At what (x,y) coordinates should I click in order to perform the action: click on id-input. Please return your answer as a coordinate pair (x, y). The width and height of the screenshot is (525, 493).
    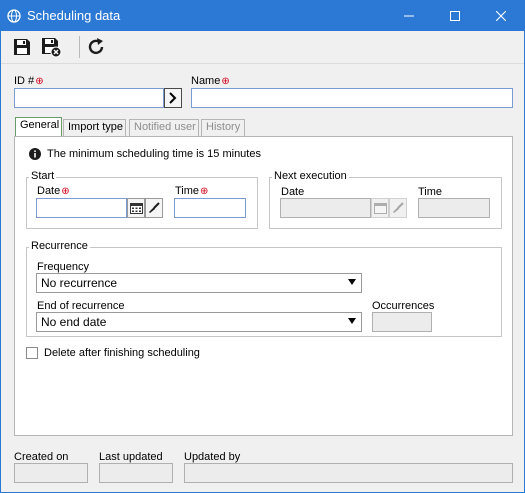
    Looking at the image, I should click on (89, 98).